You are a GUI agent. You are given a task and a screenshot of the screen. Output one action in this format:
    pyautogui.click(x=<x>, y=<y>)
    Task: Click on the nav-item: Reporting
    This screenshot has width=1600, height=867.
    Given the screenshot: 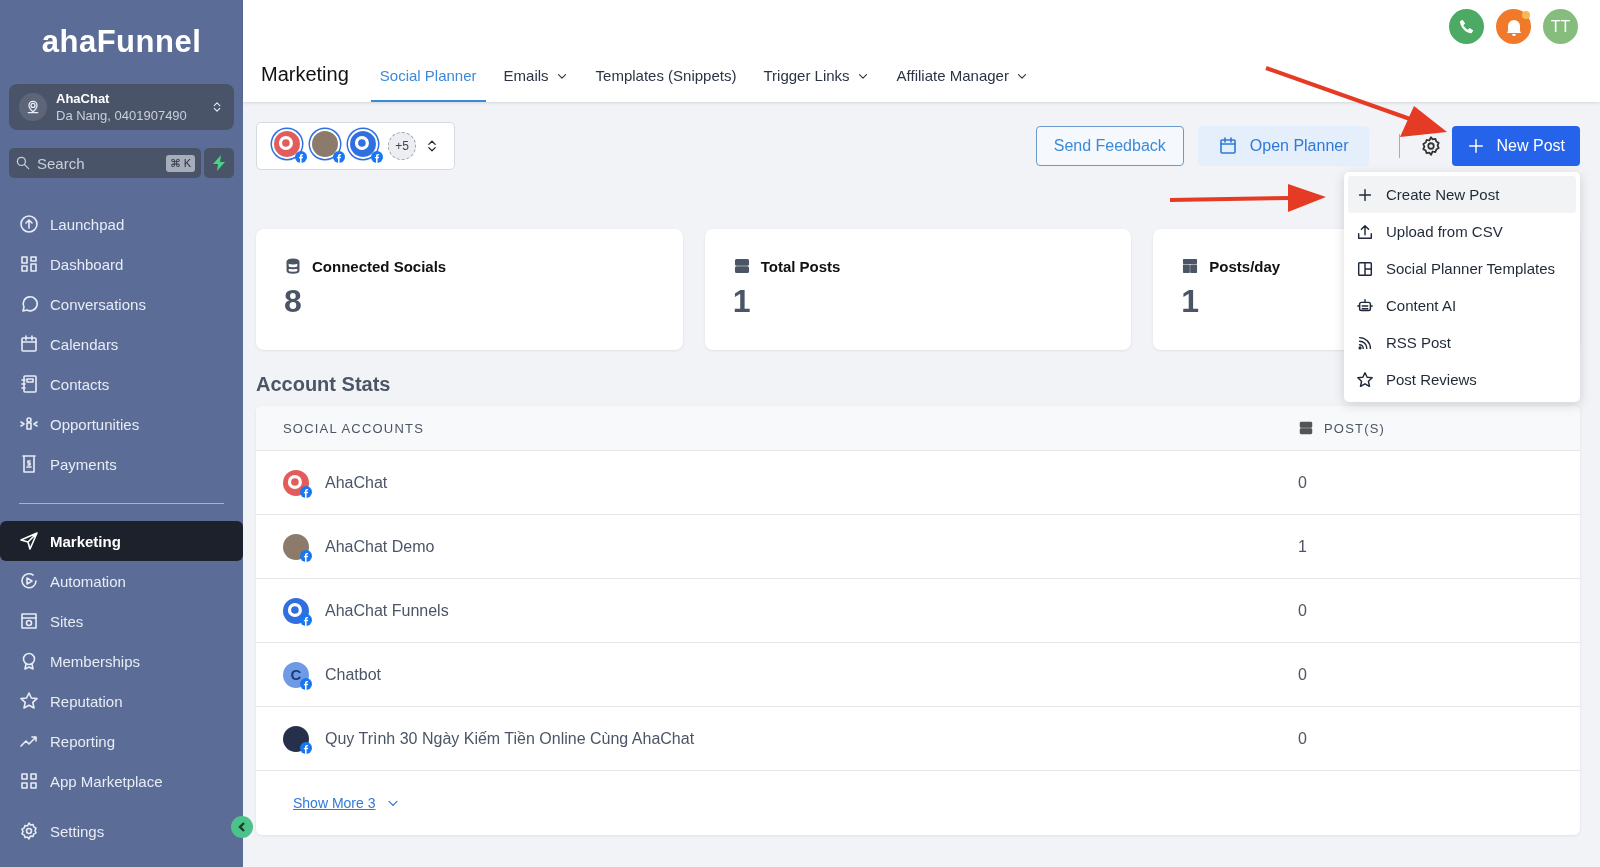 What is the action you would take?
    pyautogui.click(x=121, y=741)
    